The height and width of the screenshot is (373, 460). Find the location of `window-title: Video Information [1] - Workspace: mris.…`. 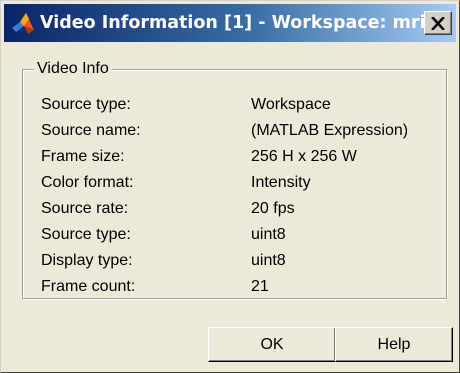

window-title: Video Information [1] - Workspace: mris.… is located at coordinates (234, 23).